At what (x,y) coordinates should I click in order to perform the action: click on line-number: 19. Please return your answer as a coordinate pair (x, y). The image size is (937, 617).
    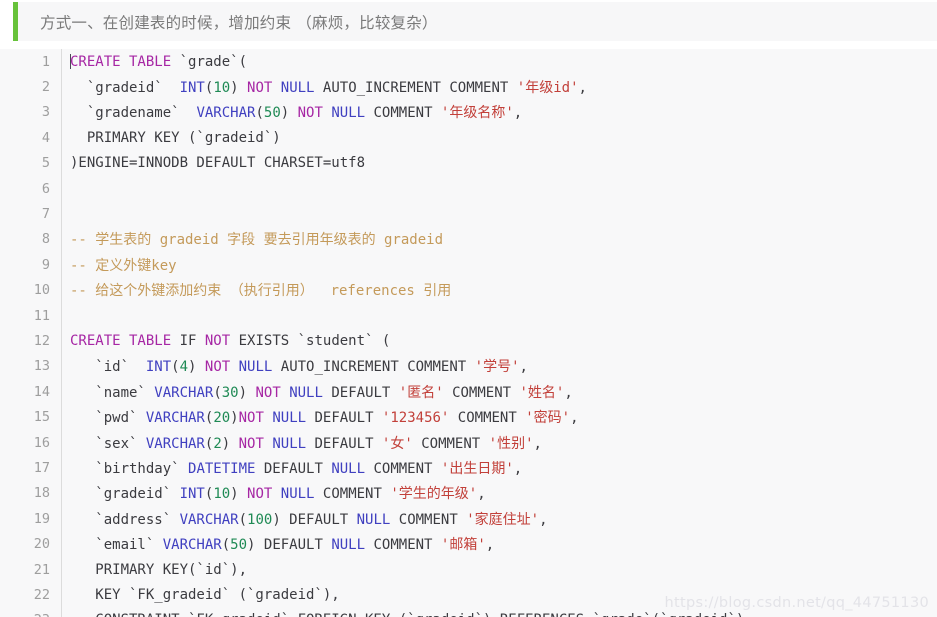
    Looking at the image, I should click on (31, 519).